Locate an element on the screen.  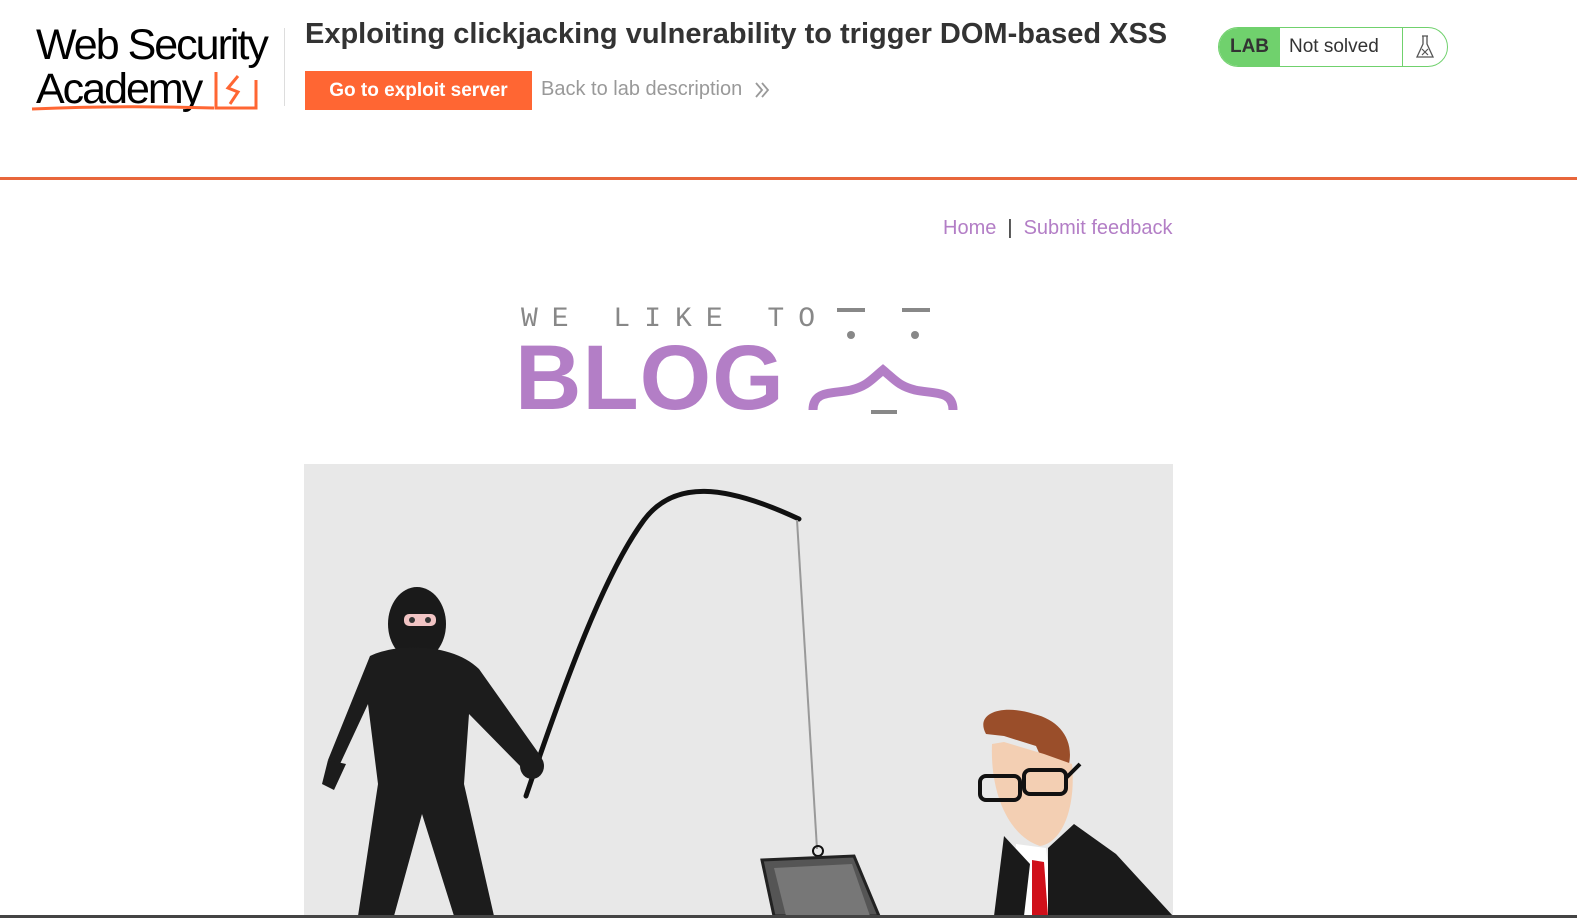
flask-icon is located at coordinates (1425, 47).